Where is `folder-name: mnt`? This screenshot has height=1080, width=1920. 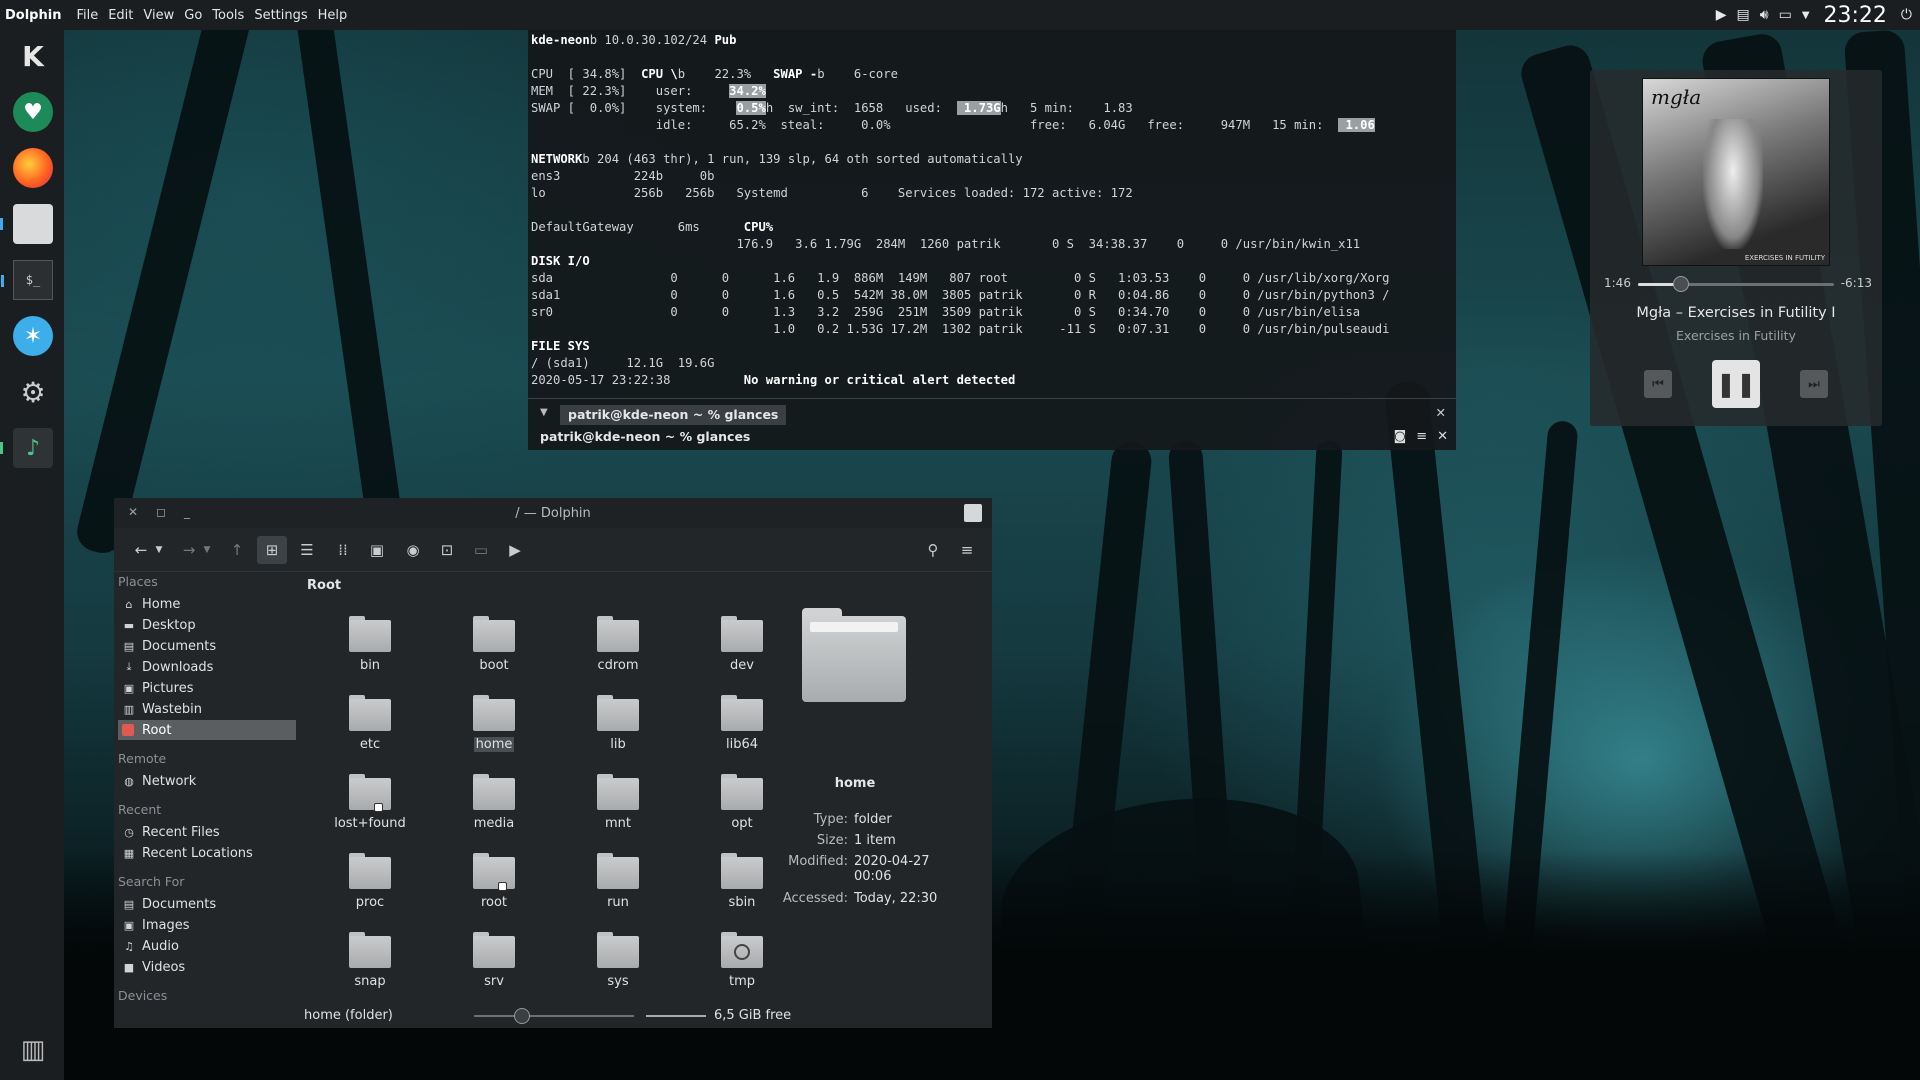 folder-name: mnt is located at coordinates (618, 823).